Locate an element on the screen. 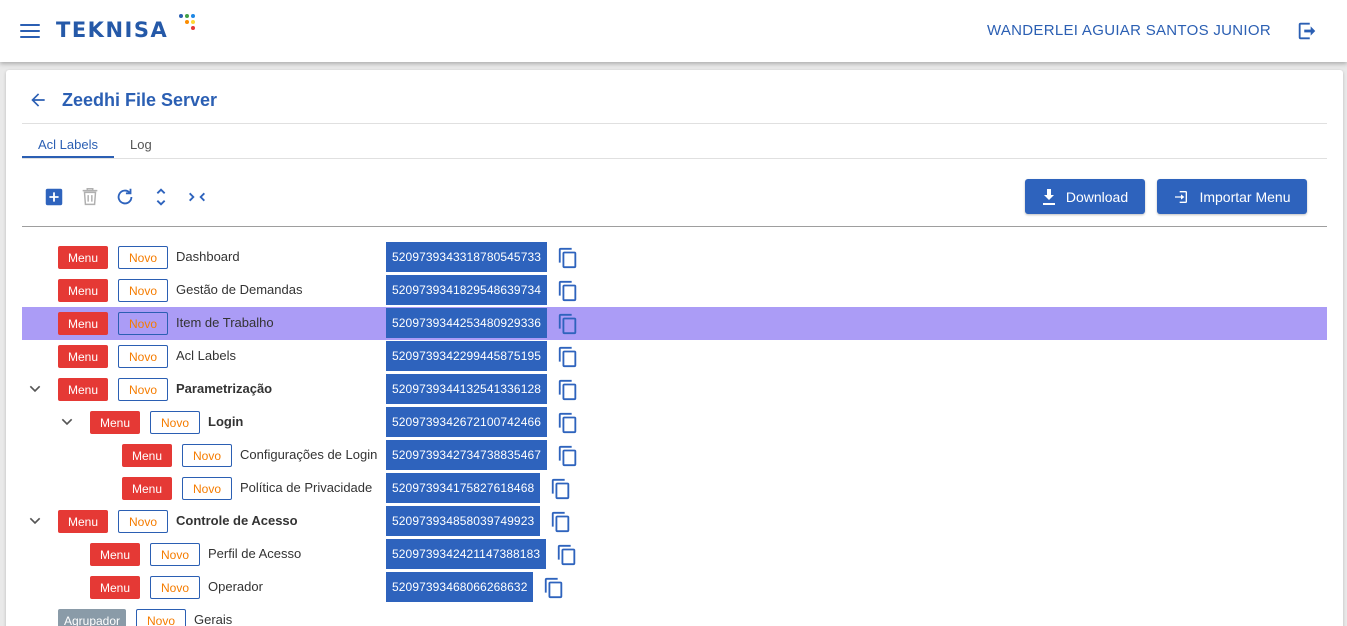 This screenshot has width=1347, height=626. add-box-icon is located at coordinates (54, 197).